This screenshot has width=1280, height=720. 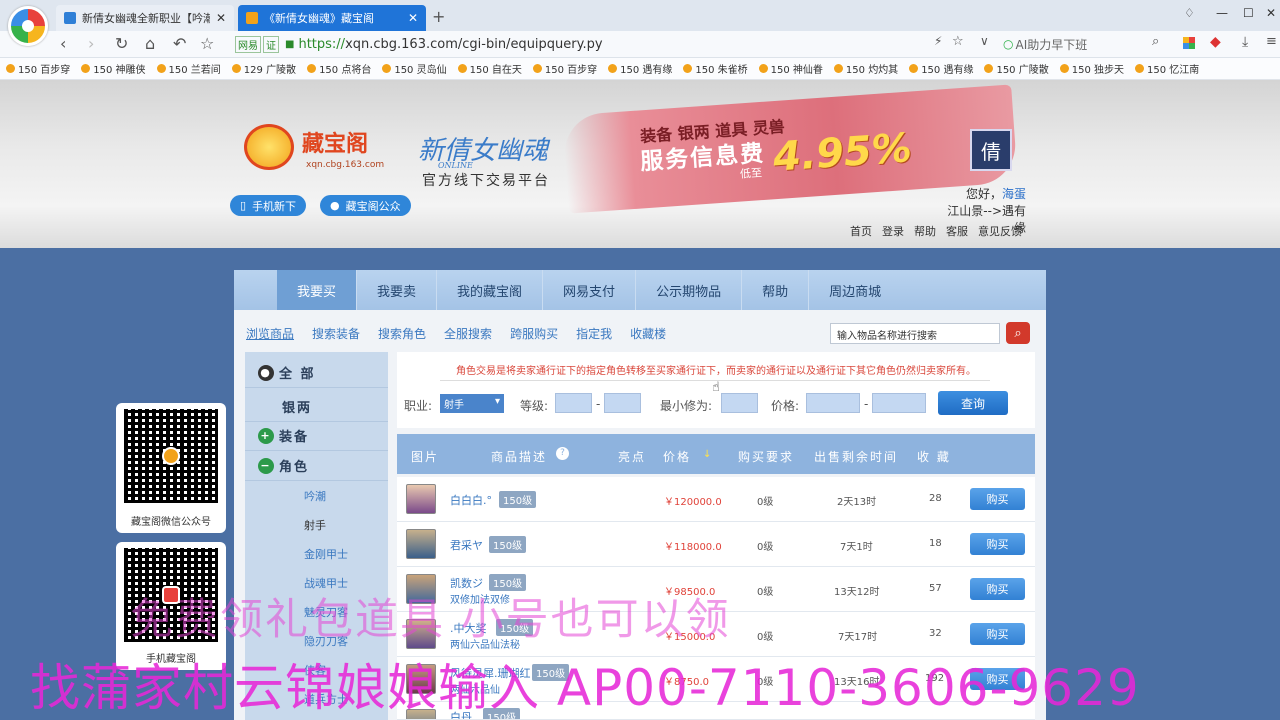 What do you see at coordinates (91, 43) in the screenshot?
I see `forward-icon: ›` at bounding box center [91, 43].